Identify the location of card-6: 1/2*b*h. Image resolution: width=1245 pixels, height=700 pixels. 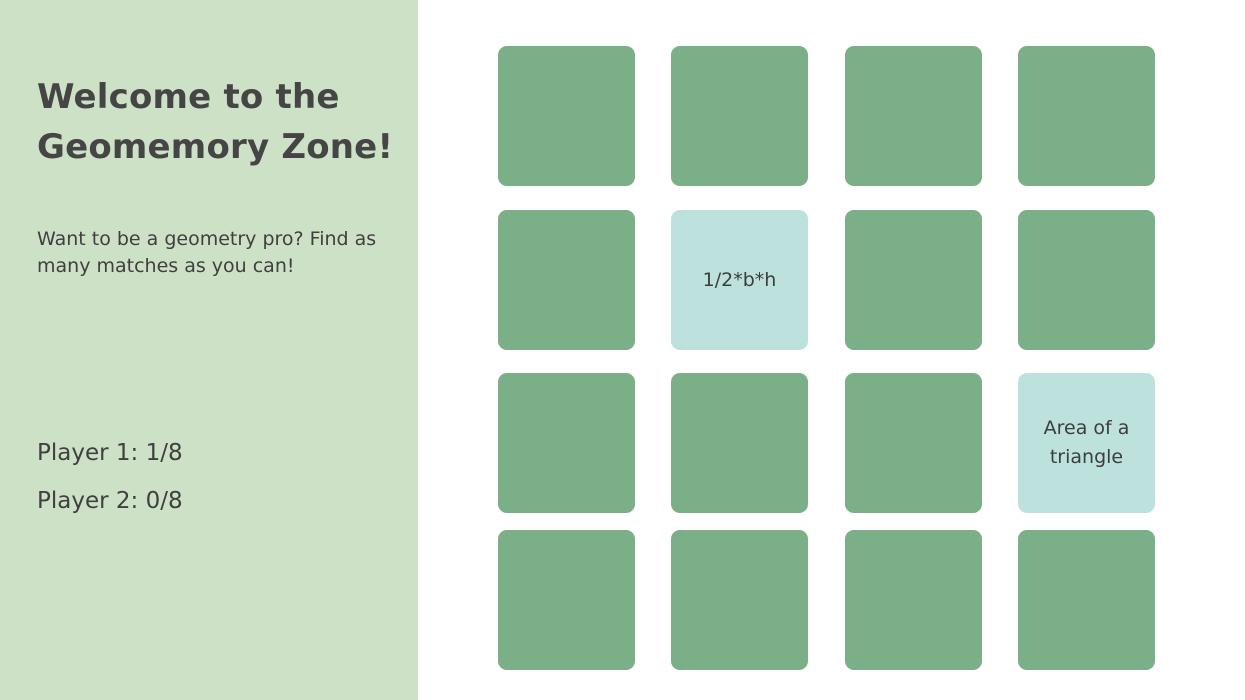
(739, 280).